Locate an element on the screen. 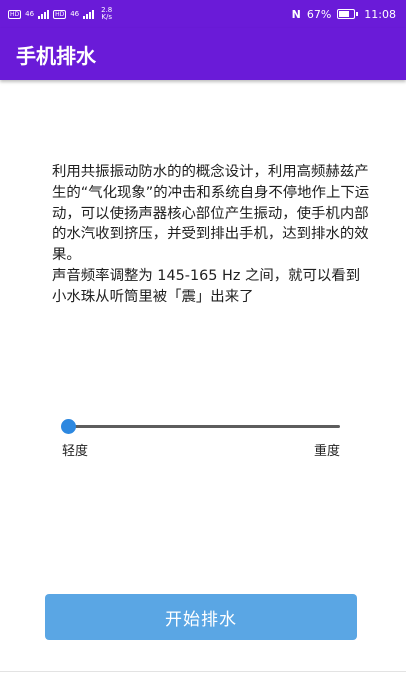 This screenshot has width=406, height=676. signal-2-icon is located at coordinates (89, 14).